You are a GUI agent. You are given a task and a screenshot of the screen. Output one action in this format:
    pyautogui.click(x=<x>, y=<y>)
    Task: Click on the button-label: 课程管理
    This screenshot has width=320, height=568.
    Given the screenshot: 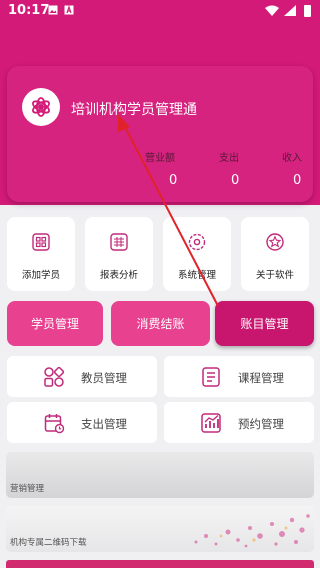 What is the action you would take?
    pyautogui.click(x=261, y=378)
    